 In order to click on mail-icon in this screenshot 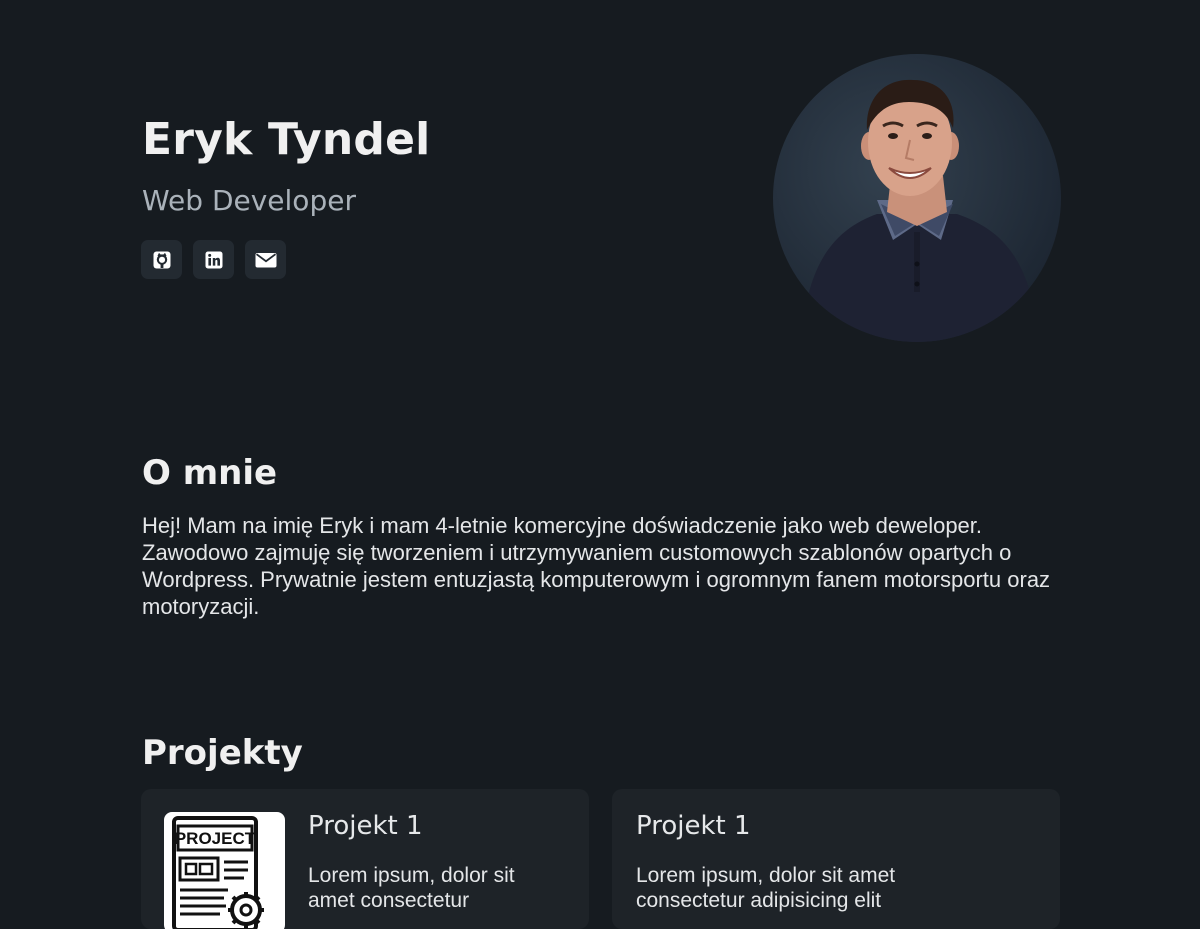, I will do `click(265, 259)`.